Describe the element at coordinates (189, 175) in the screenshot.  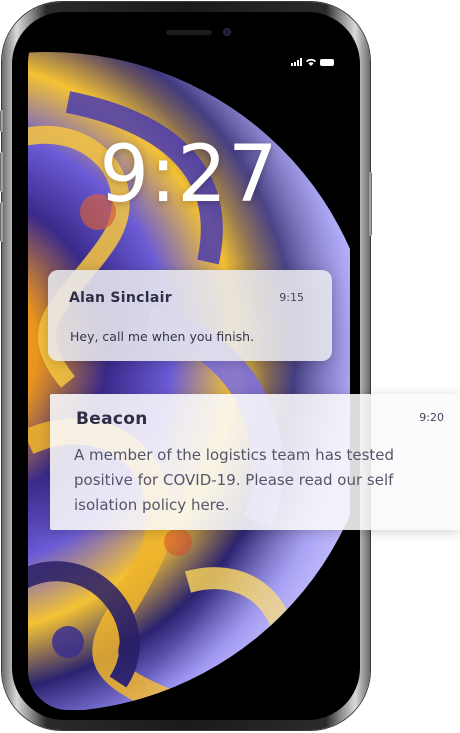
I see `lock-screen-clock: 9:27` at that location.